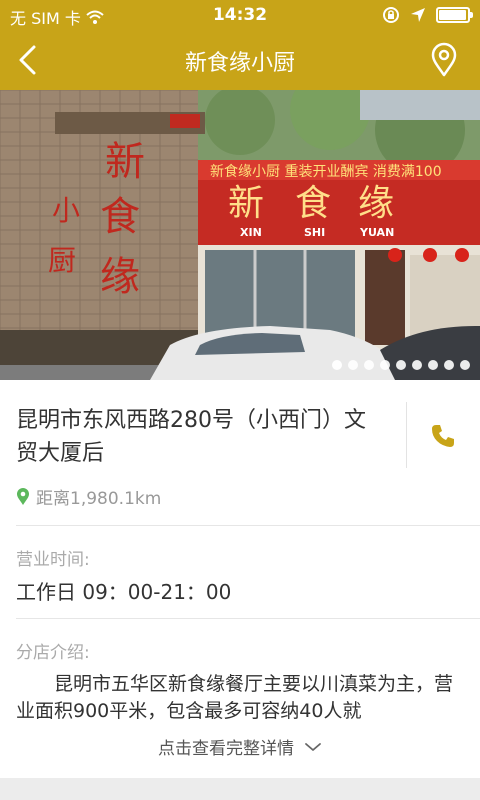 This screenshot has width=480, height=800. What do you see at coordinates (120, 217) in the screenshot?
I see `sign-char-2: 食` at bounding box center [120, 217].